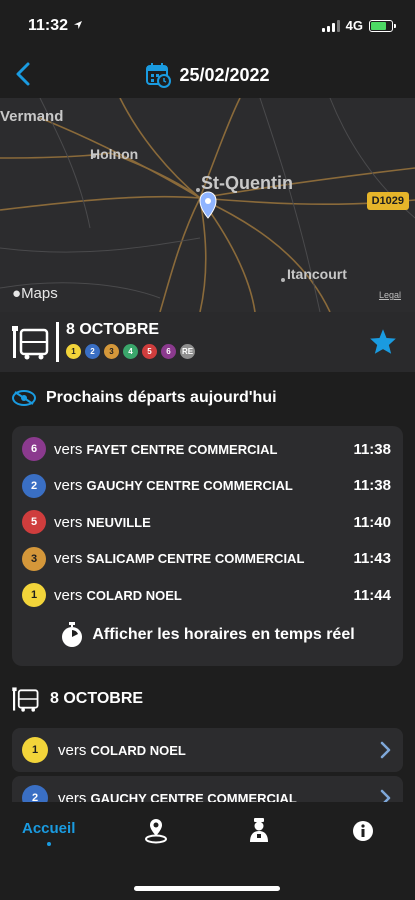 The height and width of the screenshot is (900, 415). Describe the element at coordinates (187, 351) in the screenshot. I see `line-badge: RE` at that location.